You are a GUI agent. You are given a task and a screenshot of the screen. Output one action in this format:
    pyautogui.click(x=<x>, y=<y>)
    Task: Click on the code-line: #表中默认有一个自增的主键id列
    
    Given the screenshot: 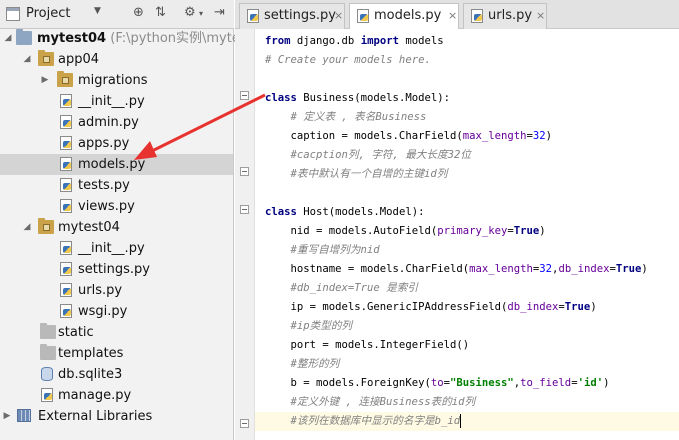 What is the action you would take?
    pyautogui.click(x=356, y=174)
    